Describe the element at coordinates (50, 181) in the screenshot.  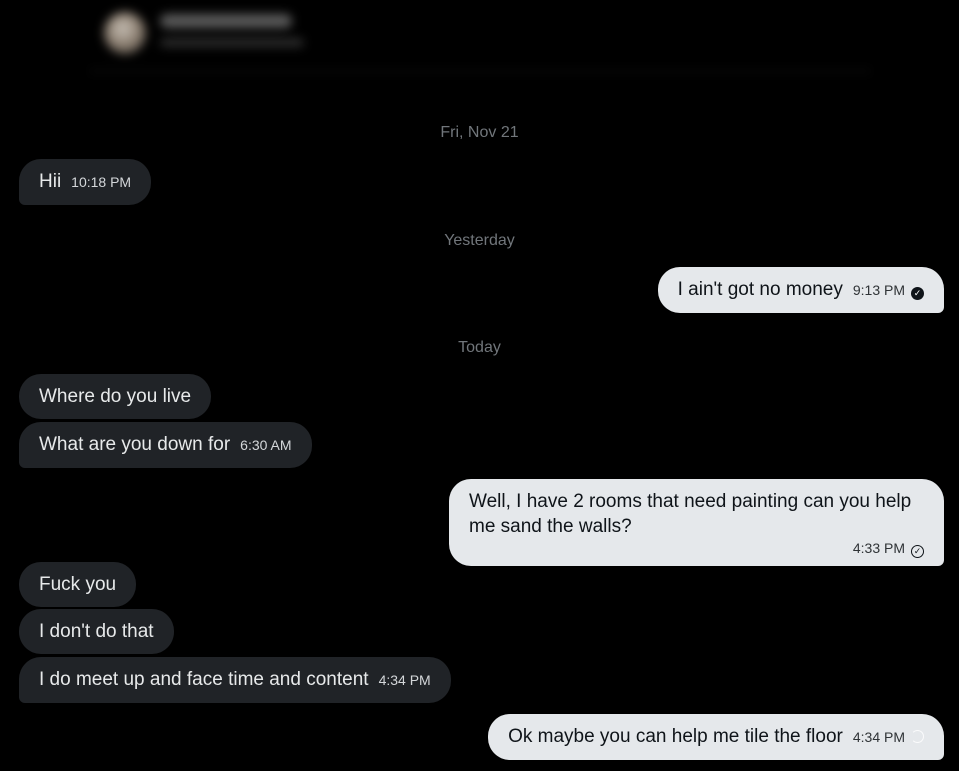
I see `message-text: Hii` at that location.